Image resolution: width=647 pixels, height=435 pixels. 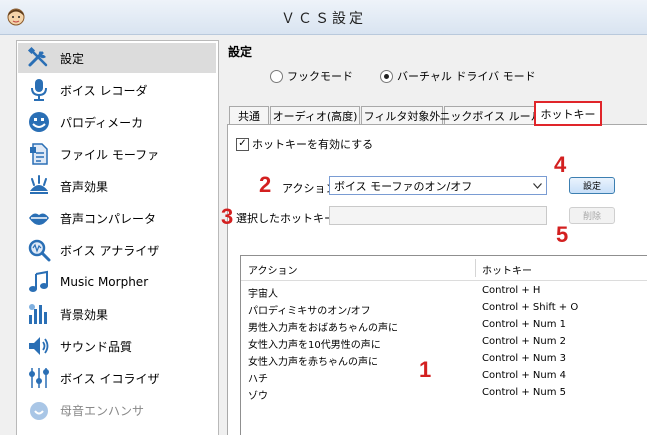 I want to click on equalizer-icon, so click(x=39, y=314).